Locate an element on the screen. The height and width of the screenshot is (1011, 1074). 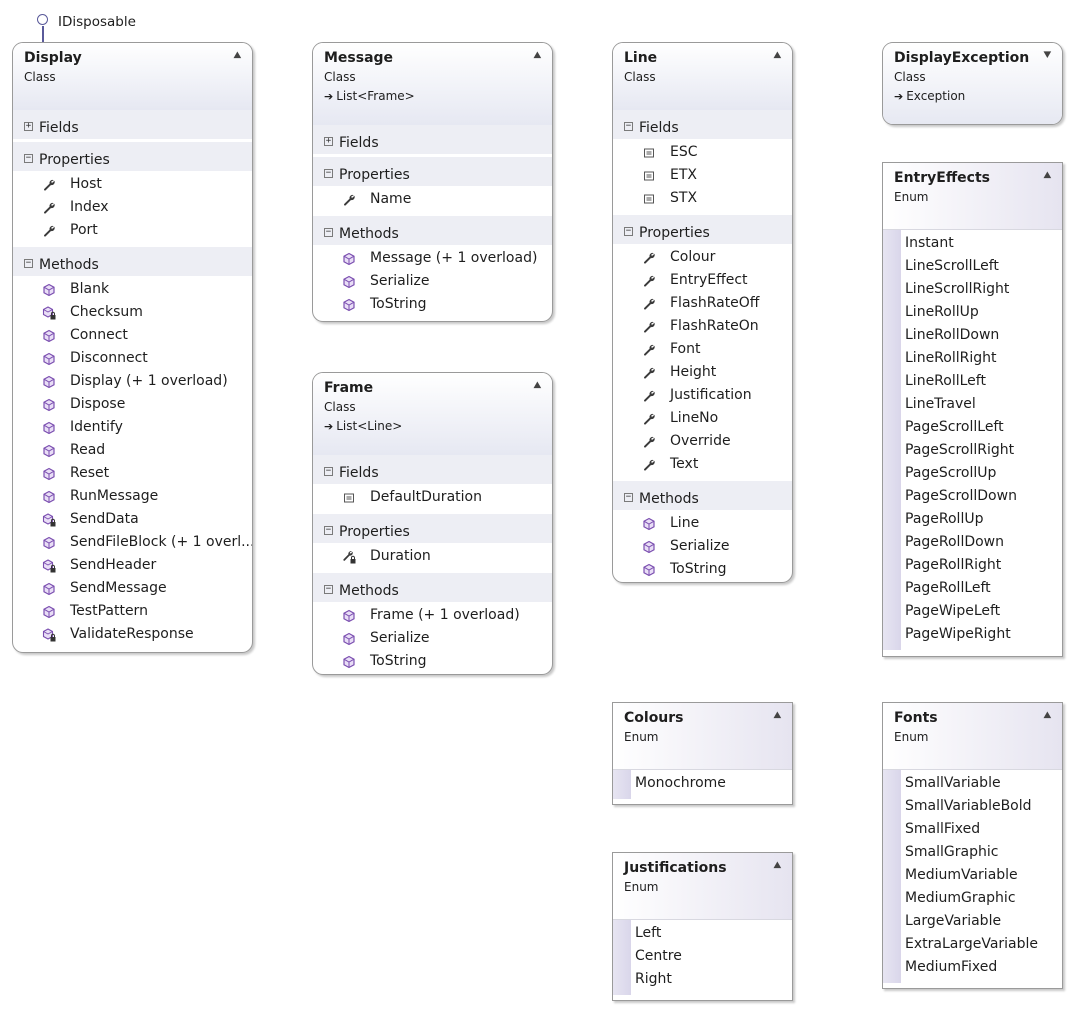
enum-value: Monochrome is located at coordinates (702, 783).